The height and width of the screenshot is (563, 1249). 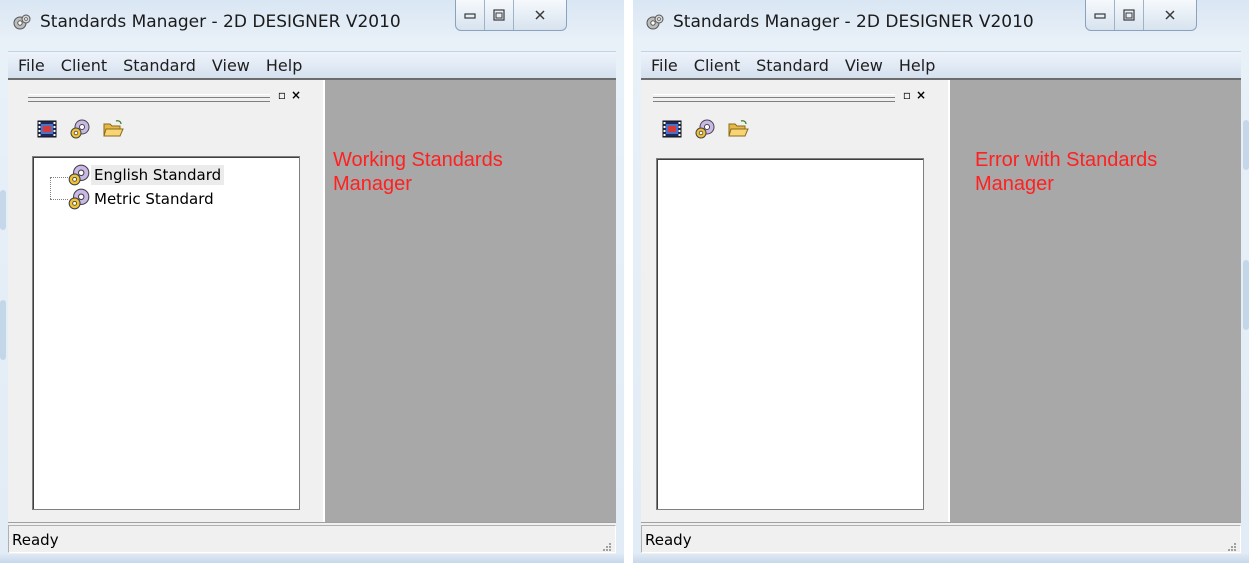 I want to click on tree-item-label: Metric Standard, so click(x=154, y=199).